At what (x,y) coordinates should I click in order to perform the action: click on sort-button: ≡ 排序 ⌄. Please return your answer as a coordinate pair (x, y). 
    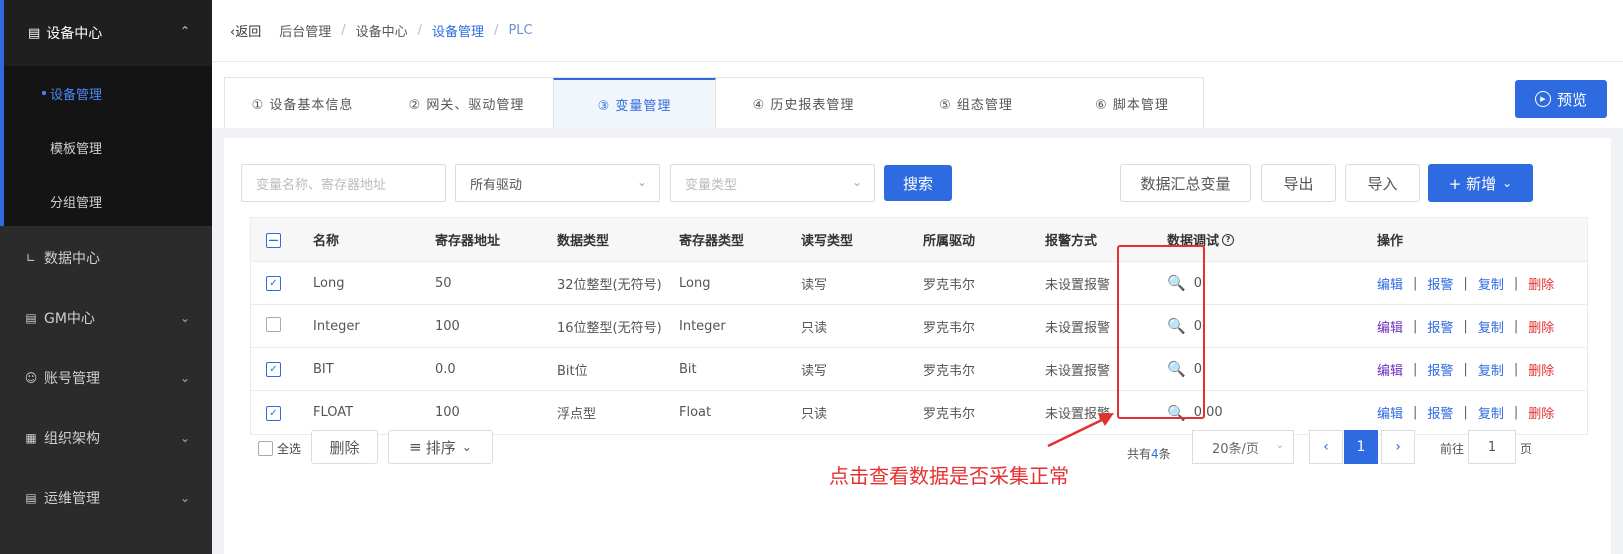
    Looking at the image, I should click on (440, 447).